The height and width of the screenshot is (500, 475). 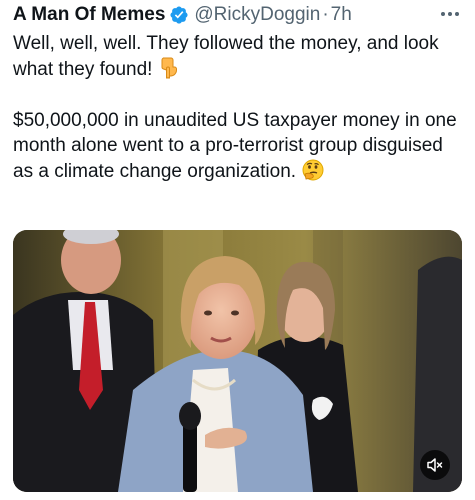 What do you see at coordinates (341, 15) in the screenshot?
I see `timestamp: 7h` at bounding box center [341, 15].